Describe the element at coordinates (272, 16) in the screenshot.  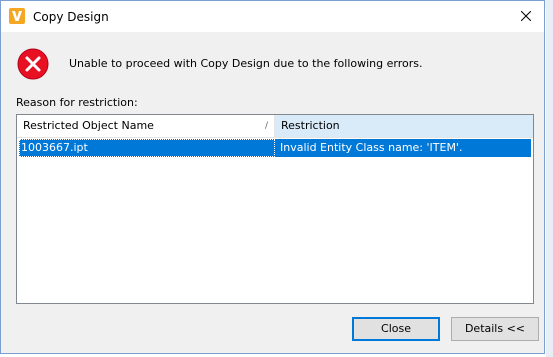
I see `title-bar: Copy Design` at that location.